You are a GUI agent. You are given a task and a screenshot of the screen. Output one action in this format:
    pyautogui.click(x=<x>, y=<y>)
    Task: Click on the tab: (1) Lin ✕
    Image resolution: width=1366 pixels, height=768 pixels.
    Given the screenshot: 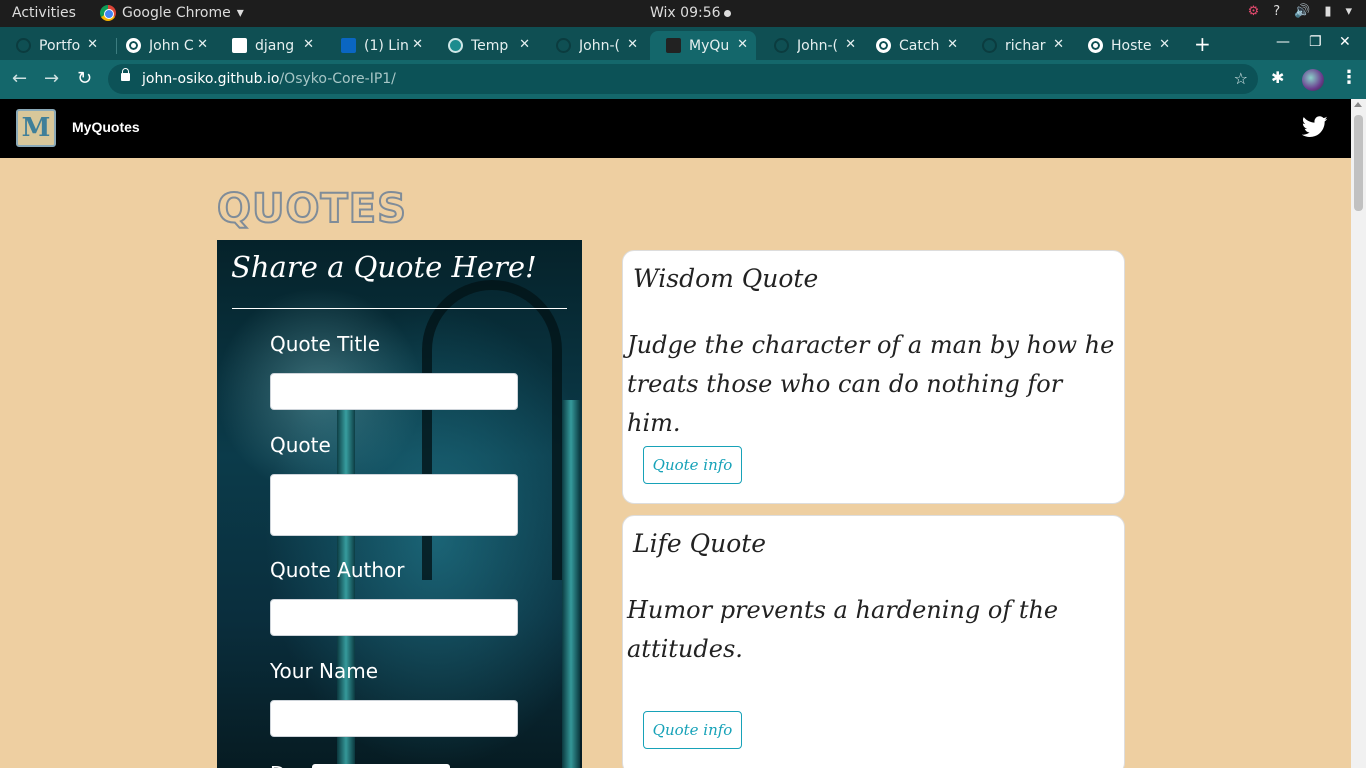 What is the action you would take?
    pyautogui.click(x=378, y=45)
    